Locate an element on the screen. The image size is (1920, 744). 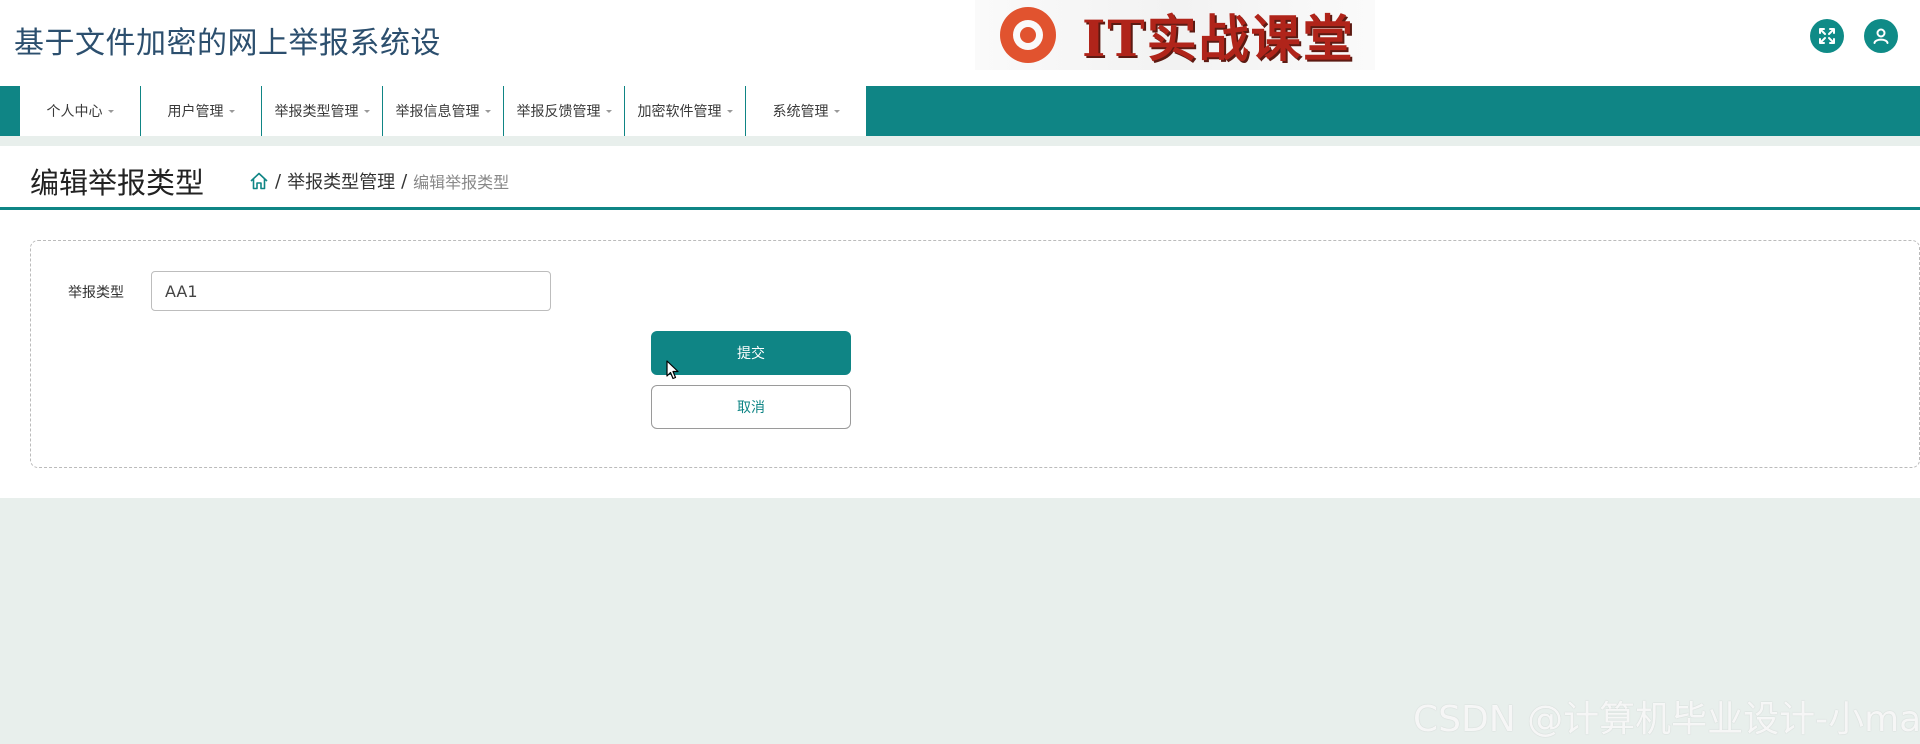
nav-item-encryption-software-management: 加密软件管理 is located at coordinates (685, 111).